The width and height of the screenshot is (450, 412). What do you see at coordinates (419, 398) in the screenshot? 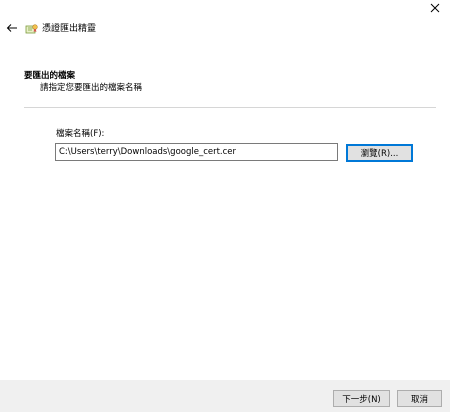
I see `cancel-button: 取消` at bounding box center [419, 398].